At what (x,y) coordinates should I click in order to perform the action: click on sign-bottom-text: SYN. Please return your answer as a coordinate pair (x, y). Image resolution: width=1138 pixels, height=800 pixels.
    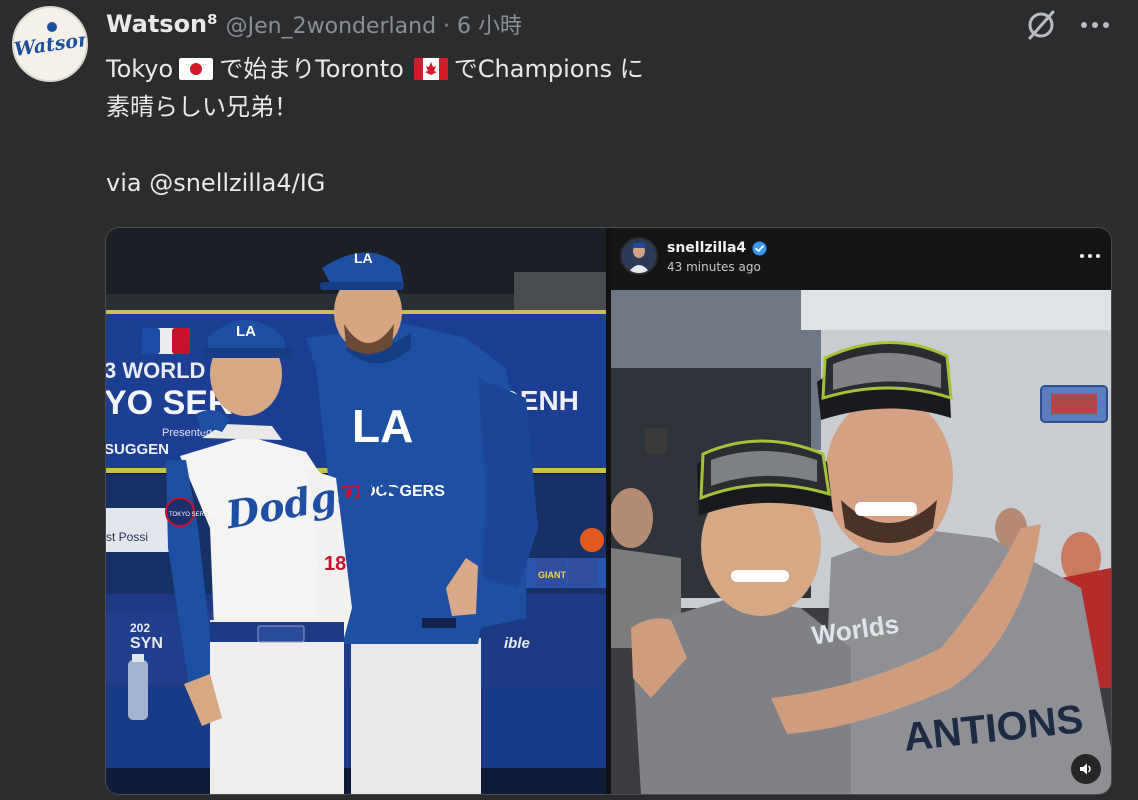
    Looking at the image, I should click on (146, 643).